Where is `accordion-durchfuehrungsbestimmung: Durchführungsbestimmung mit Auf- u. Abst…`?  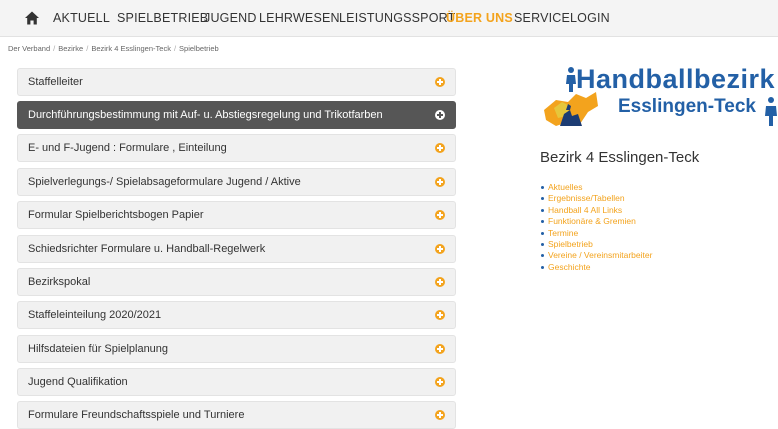 accordion-durchfuehrungsbestimmung: Durchführungsbestimmung mit Auf- u. Abst… is located at coordinates (236, 115).